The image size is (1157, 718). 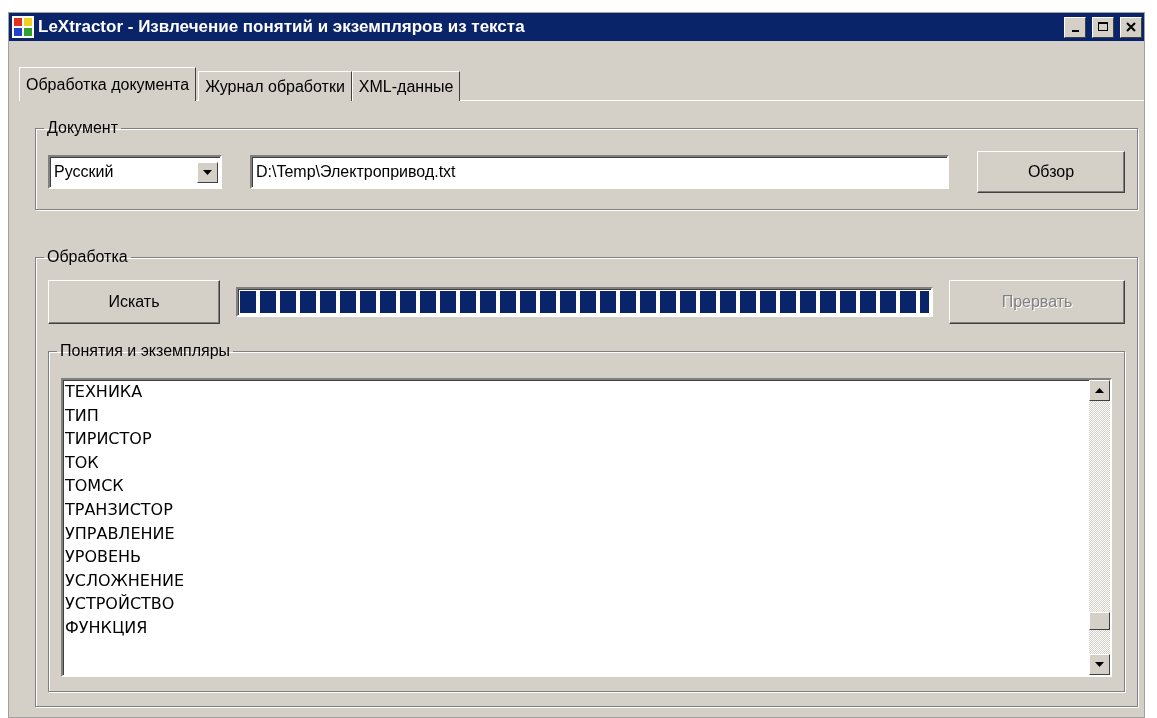 What do you see at coordinates (576, 604) in the screenshot?
I see `list-item: УСТРОЙСТВО` at bounding box center [576, 604].